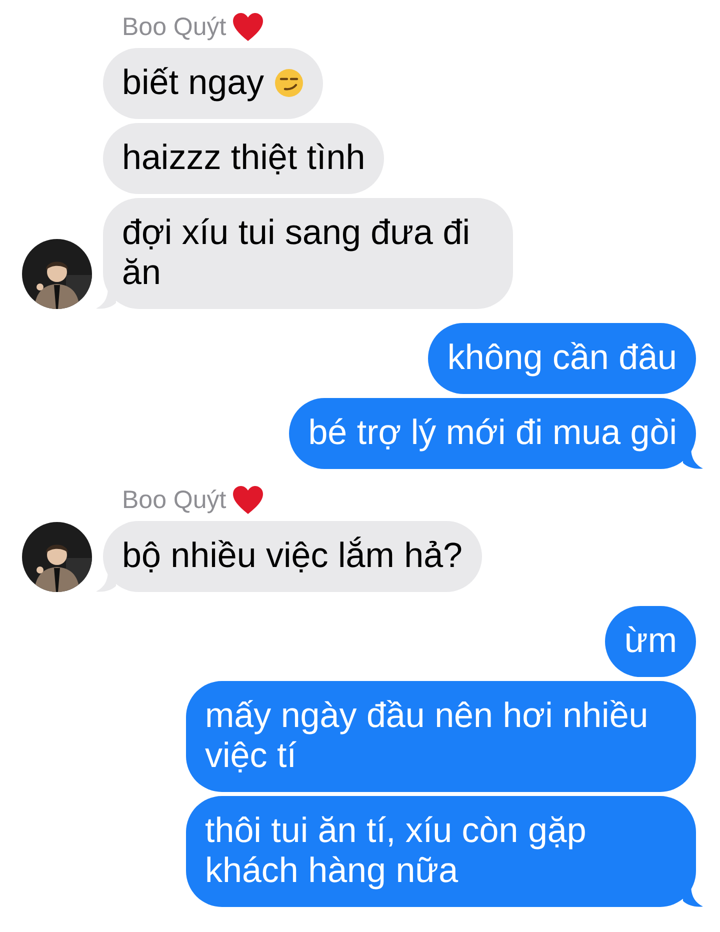 The image size is (720, 932). What do you see at coordinates (562, 358) in the screenshot?
I see `message-bubble: không cần đâu` at bounding box center [562, 358].